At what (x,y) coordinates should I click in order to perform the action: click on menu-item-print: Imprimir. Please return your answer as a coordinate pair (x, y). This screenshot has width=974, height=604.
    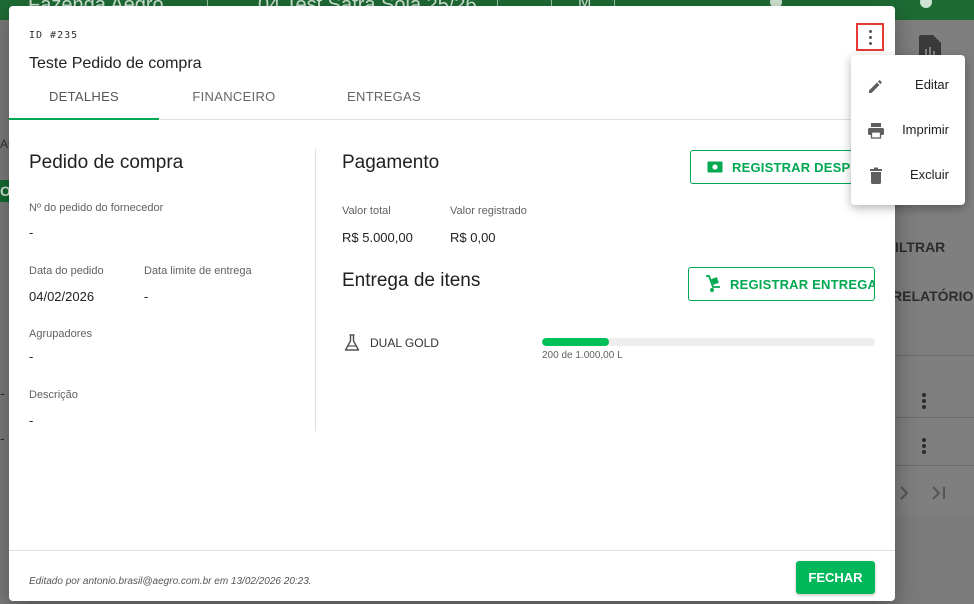
    Looking at the image, I should click on (908, 130).